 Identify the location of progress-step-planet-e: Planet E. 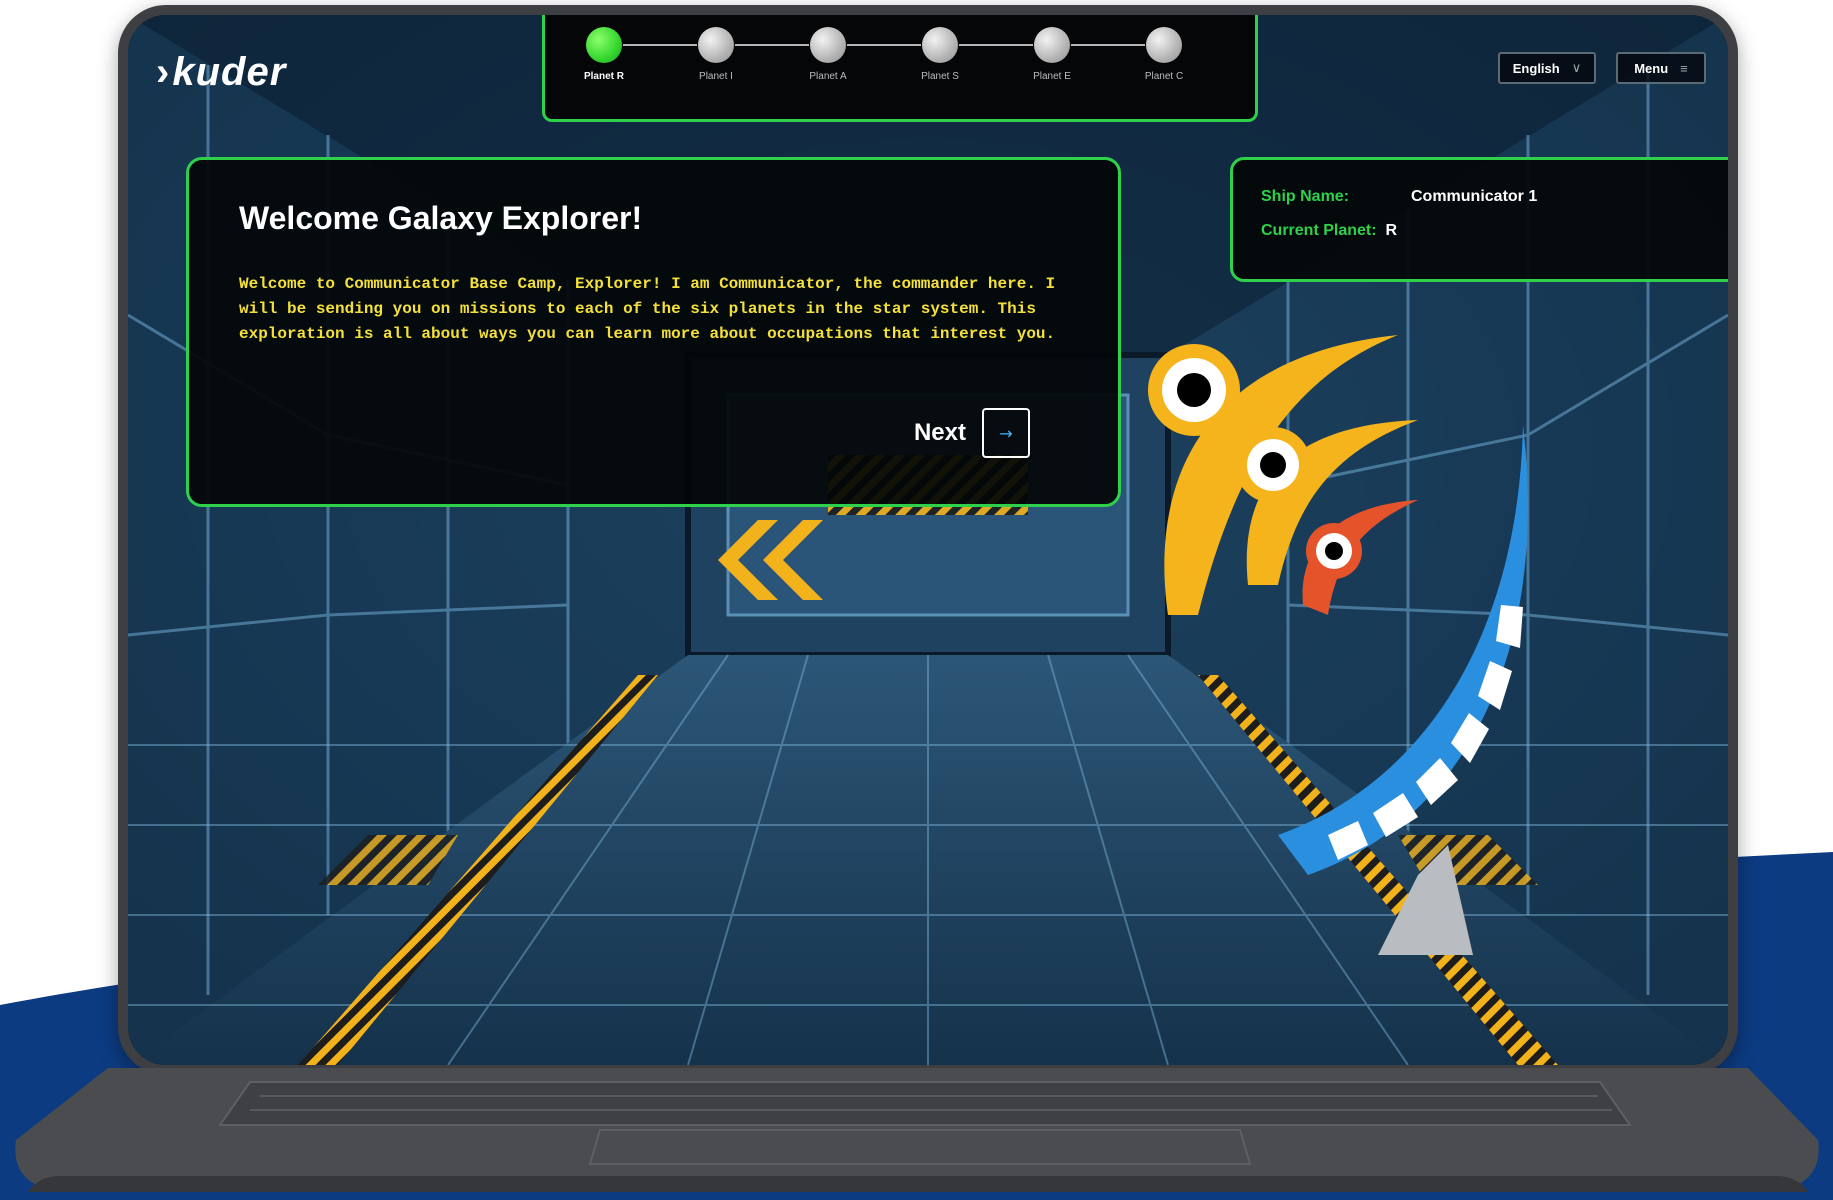
(1052, 54).